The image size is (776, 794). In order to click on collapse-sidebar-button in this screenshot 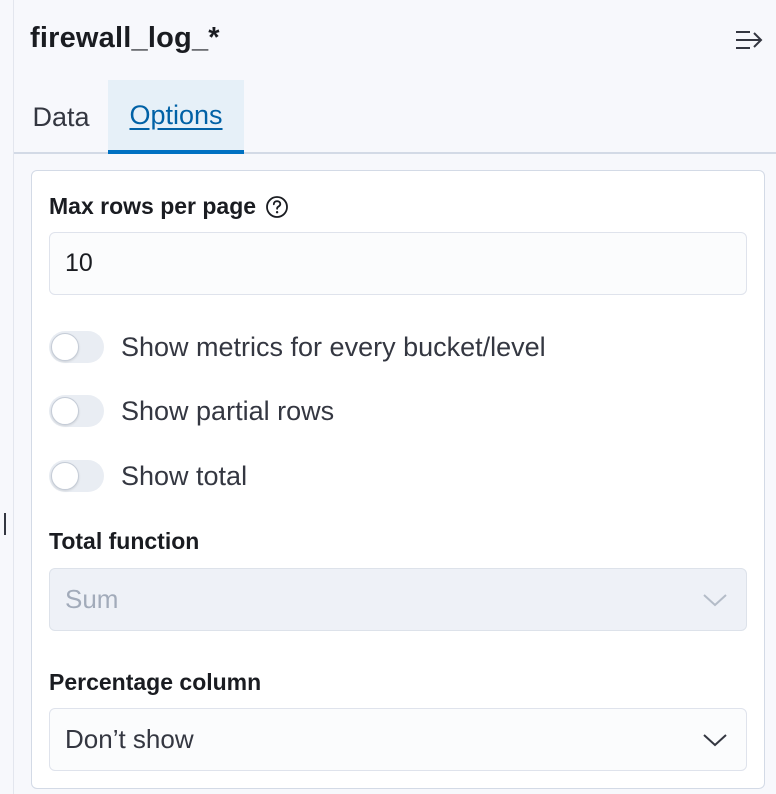, I will do `click(749, 40)`.